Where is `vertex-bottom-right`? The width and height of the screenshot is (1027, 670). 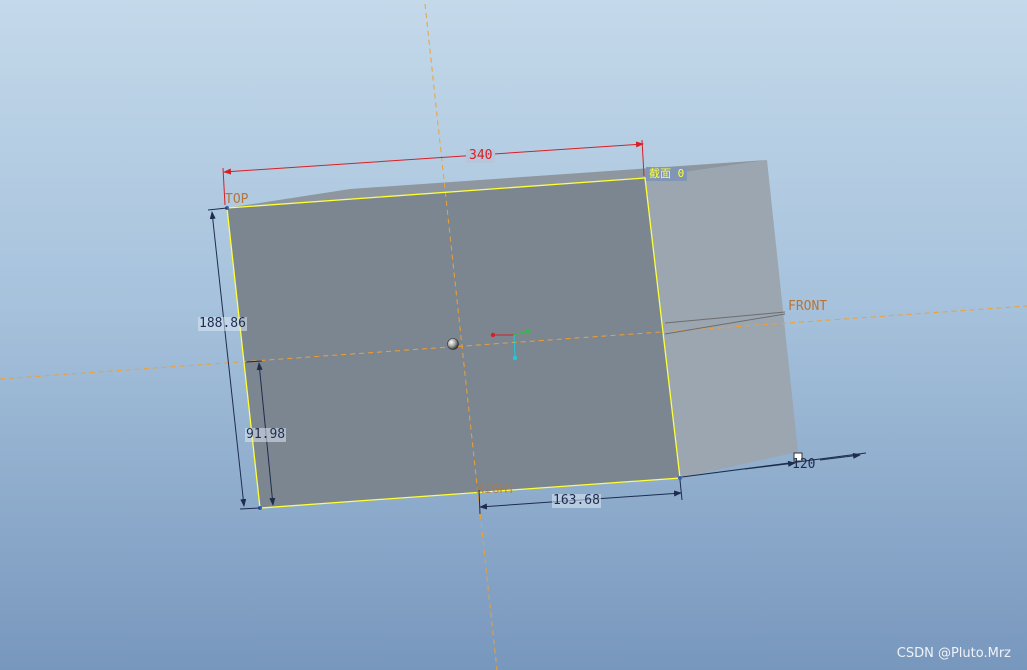
vertex-bottom-right is located at coordinates (680, 478).